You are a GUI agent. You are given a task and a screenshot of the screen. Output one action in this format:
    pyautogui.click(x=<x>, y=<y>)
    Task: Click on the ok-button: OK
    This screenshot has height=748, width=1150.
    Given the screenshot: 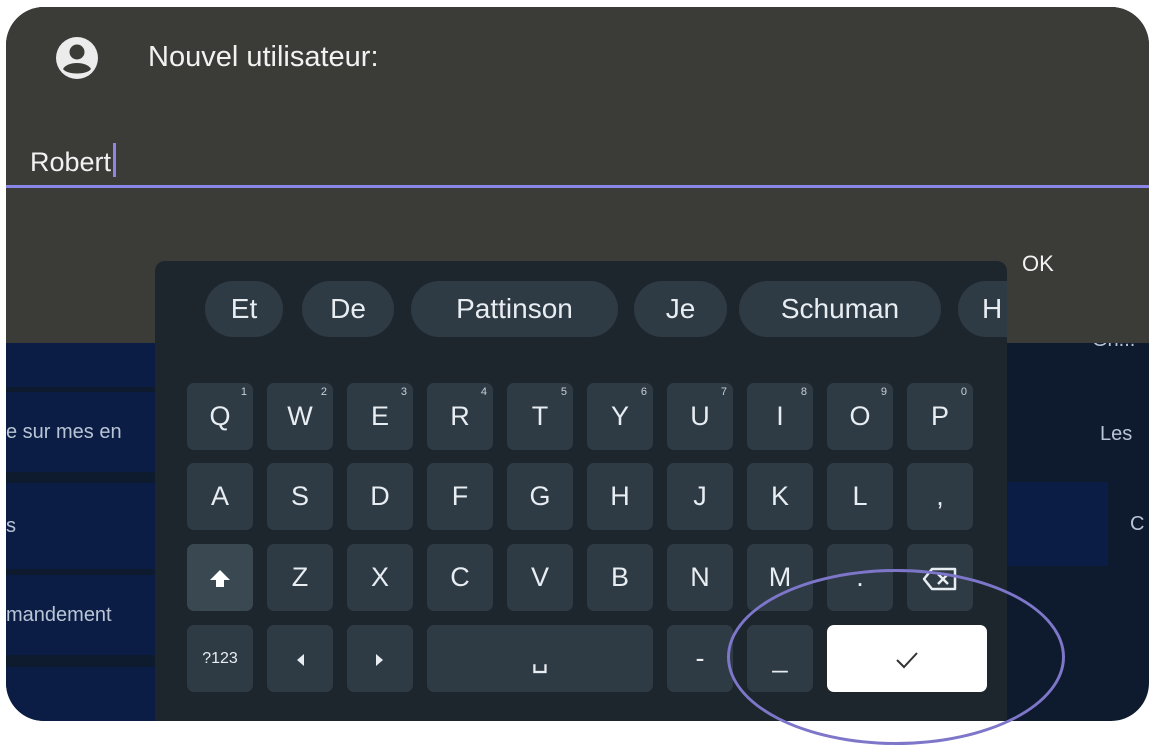 What is the action you would take?
    pyautogui.click(x=1038, y=264)
    